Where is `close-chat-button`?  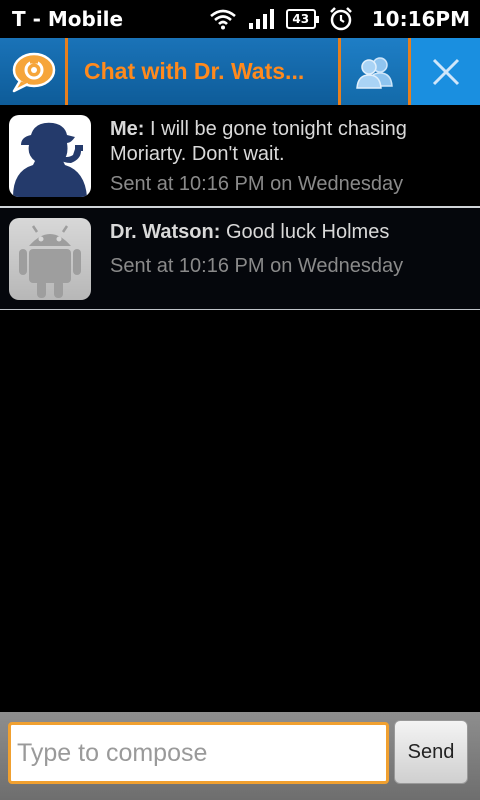 close-chat-button is located at coordinates (445, 71).